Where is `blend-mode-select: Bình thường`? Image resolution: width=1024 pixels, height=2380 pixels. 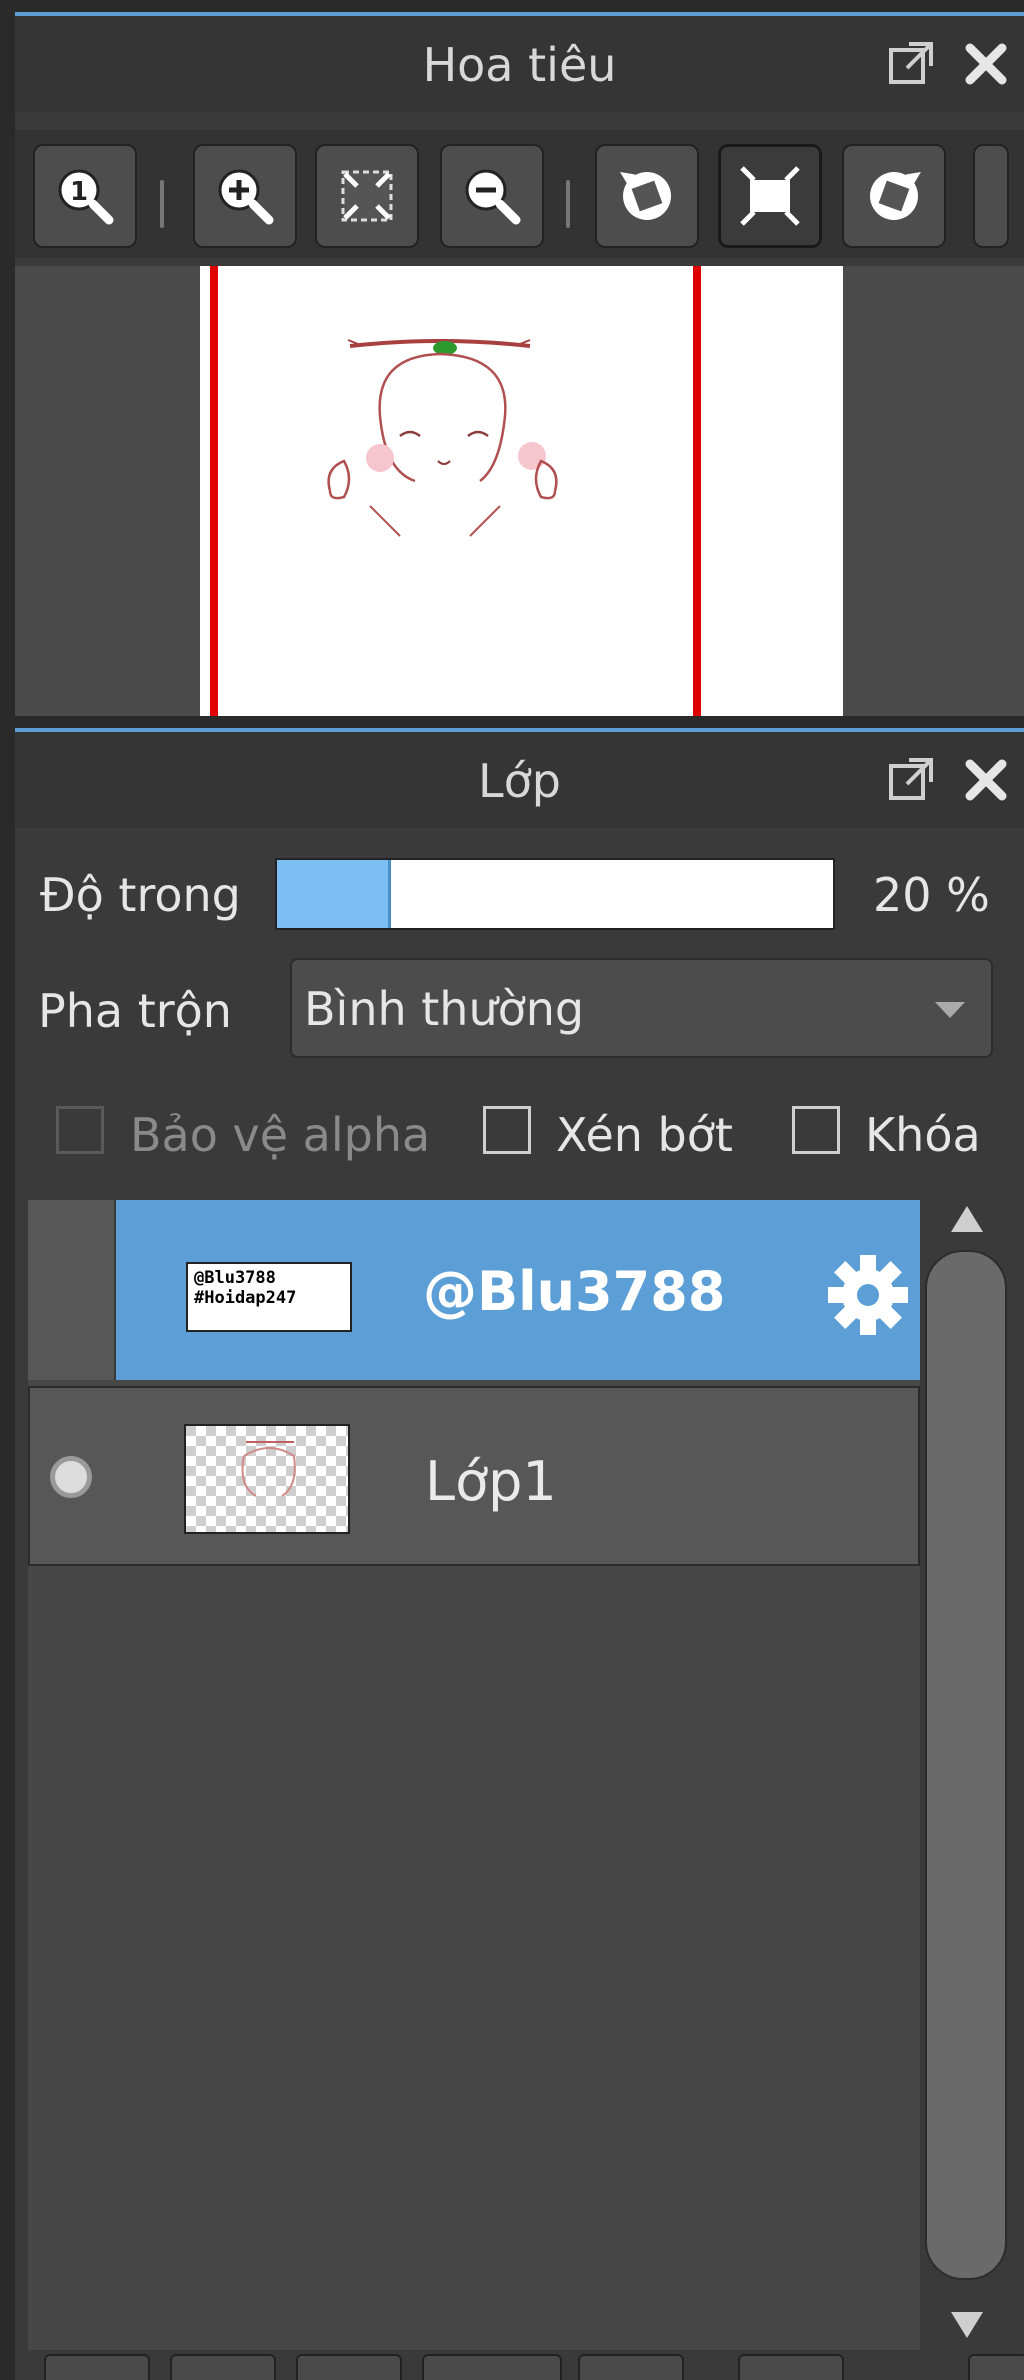 blend-mode-select: Bình thường is located at coordinates (641, 1008).